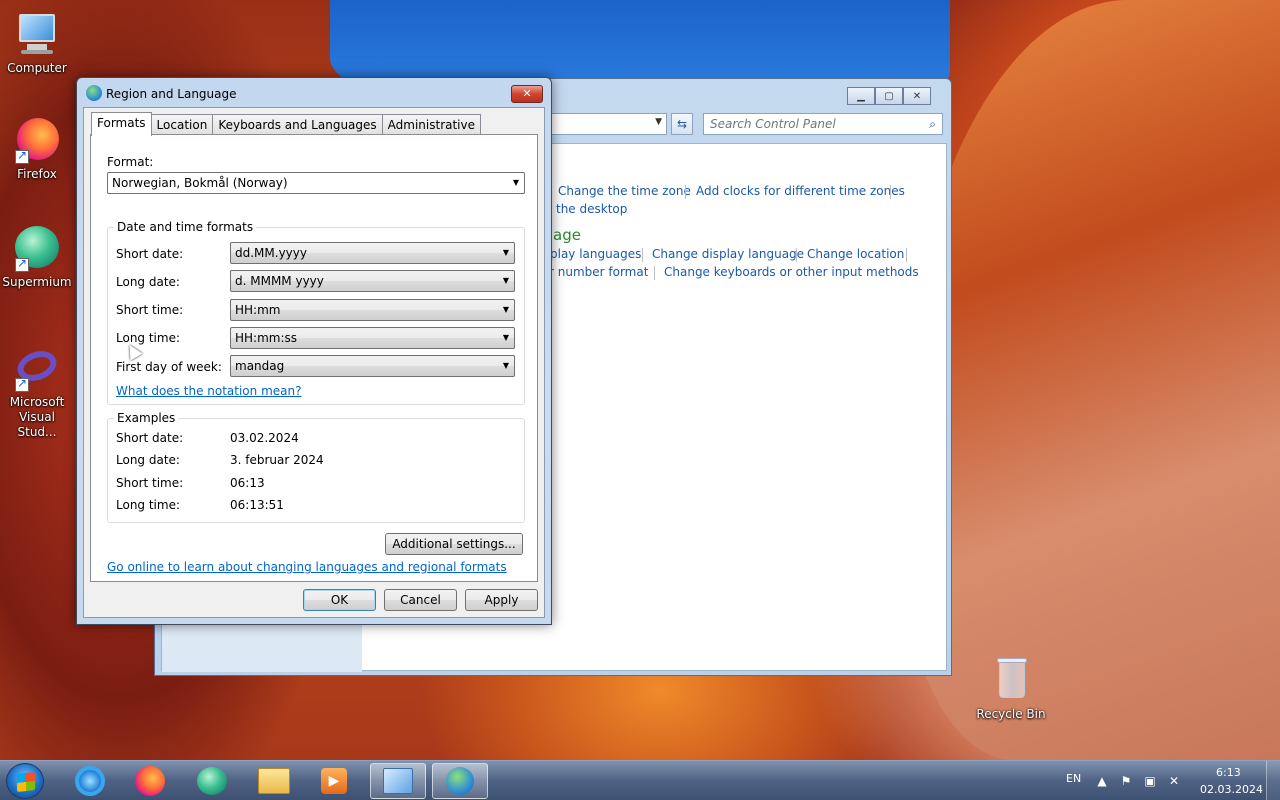  What do you see at coordinates (889, 96) in the screenshot?
I see `maximize-button: ▢` at bounding box center [889, 96].